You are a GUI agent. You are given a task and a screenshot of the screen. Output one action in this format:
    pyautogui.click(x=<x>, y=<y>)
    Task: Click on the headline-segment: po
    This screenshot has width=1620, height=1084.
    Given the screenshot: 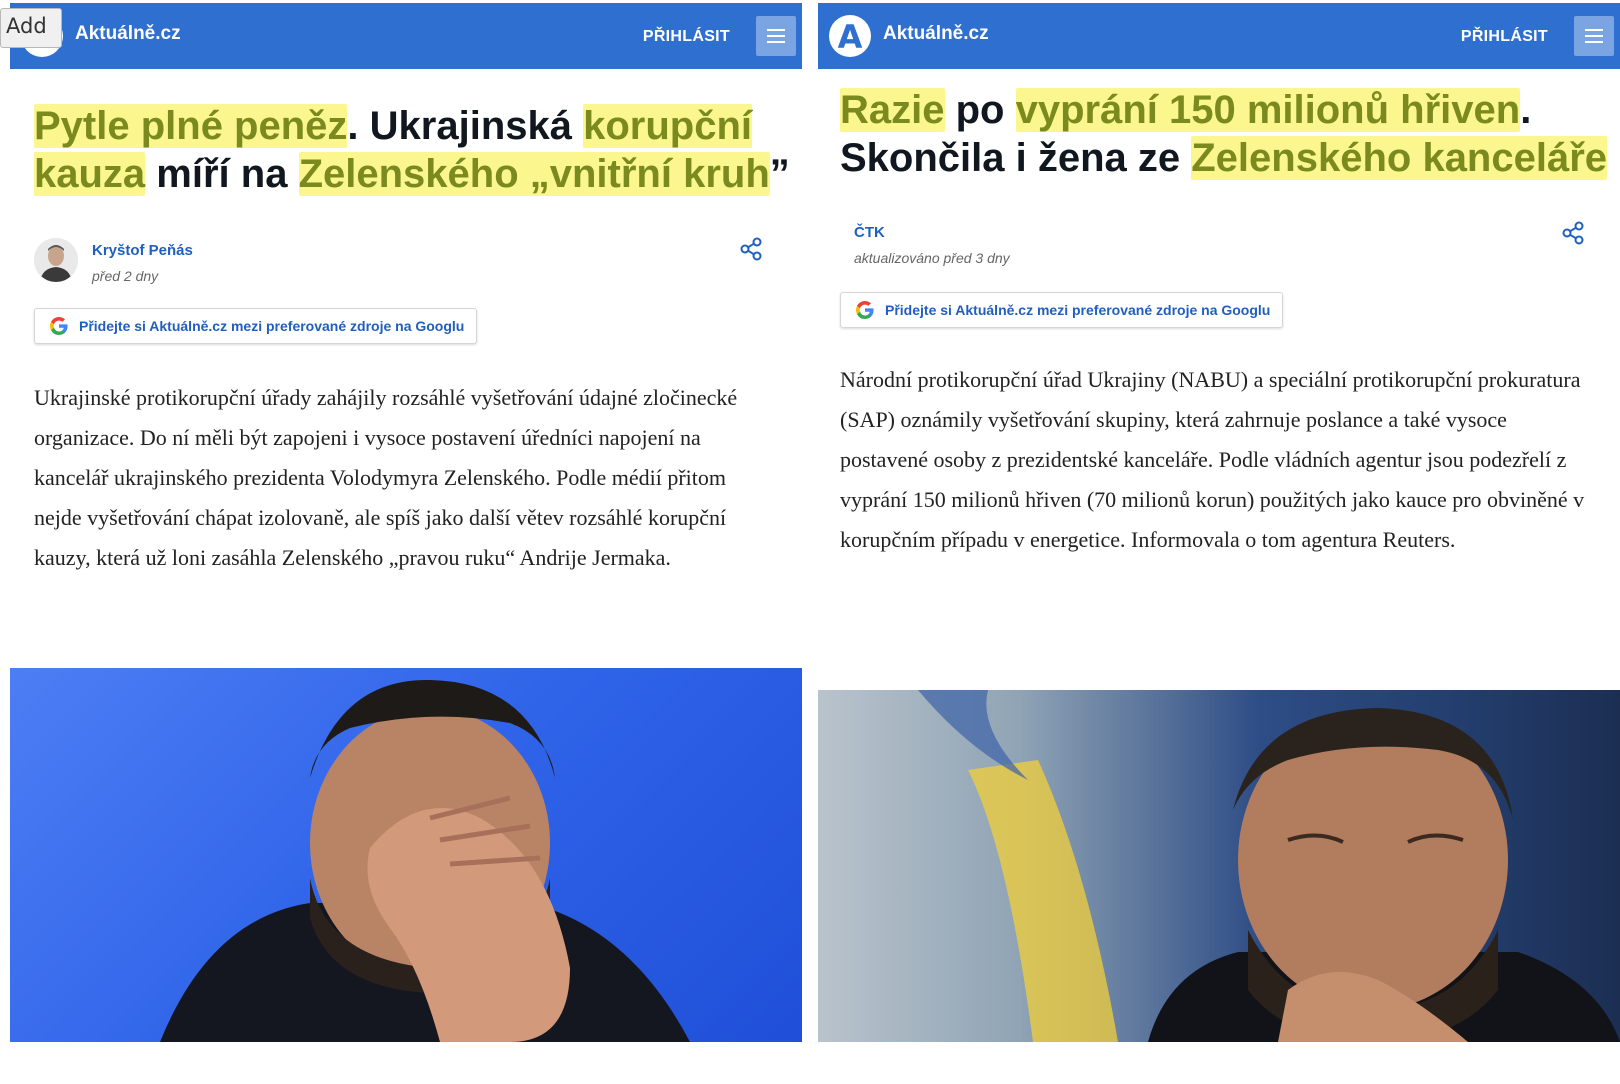 What is the action you would take?
    pyautogui.click(x=980, y=110)
    